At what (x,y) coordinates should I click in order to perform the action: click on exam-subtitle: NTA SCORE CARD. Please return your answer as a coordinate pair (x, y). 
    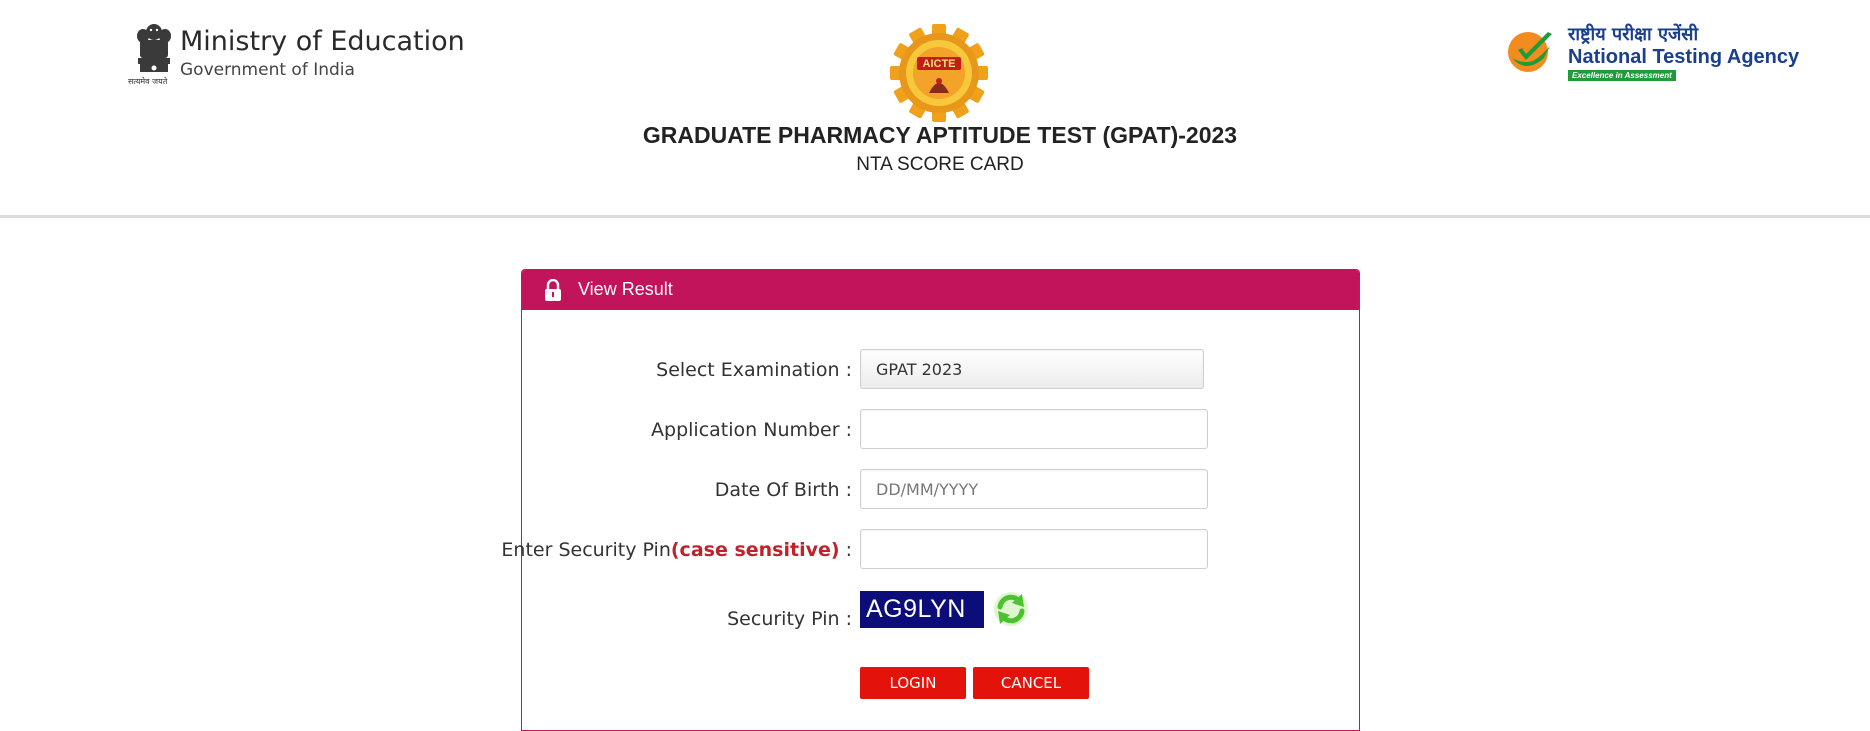
    Looking at the image, I should click on (940, 164).